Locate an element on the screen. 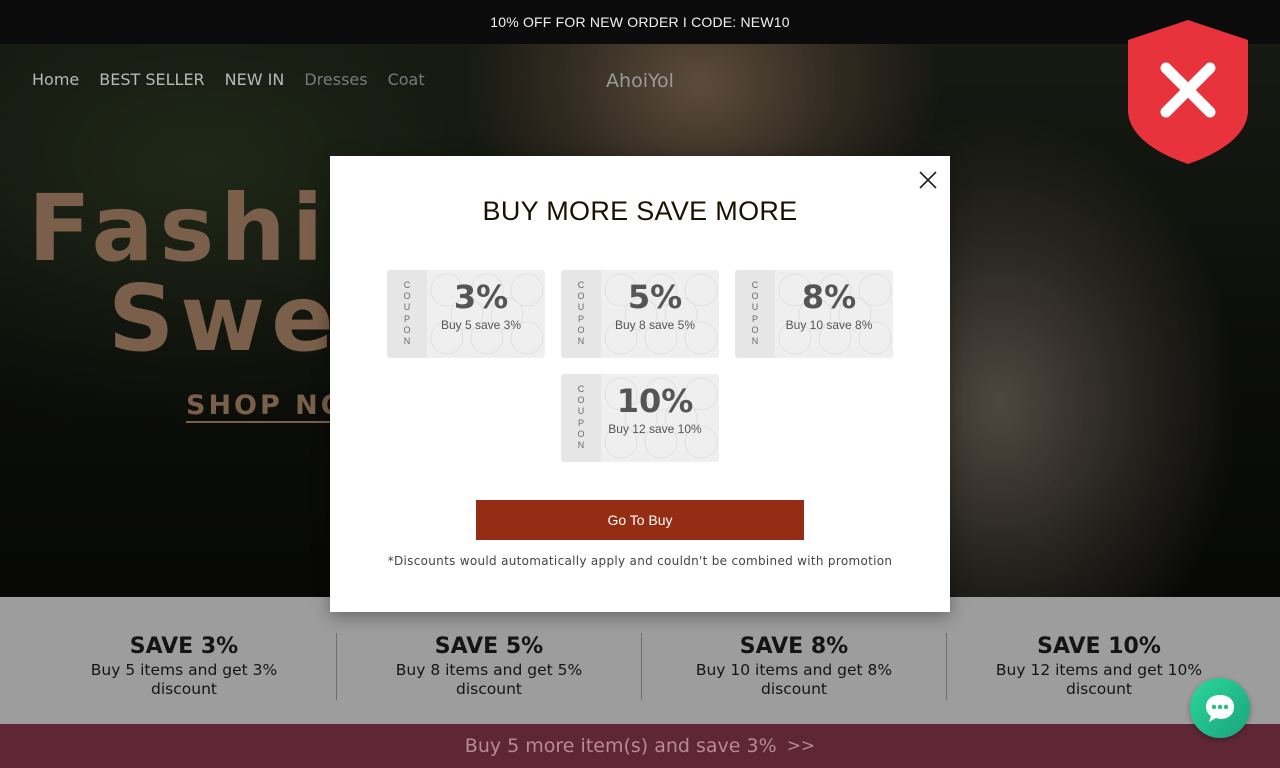 This screenshot has height=768, width=1280. save-tier-title: SAVE 10% is located at coordinates (1099, 646).